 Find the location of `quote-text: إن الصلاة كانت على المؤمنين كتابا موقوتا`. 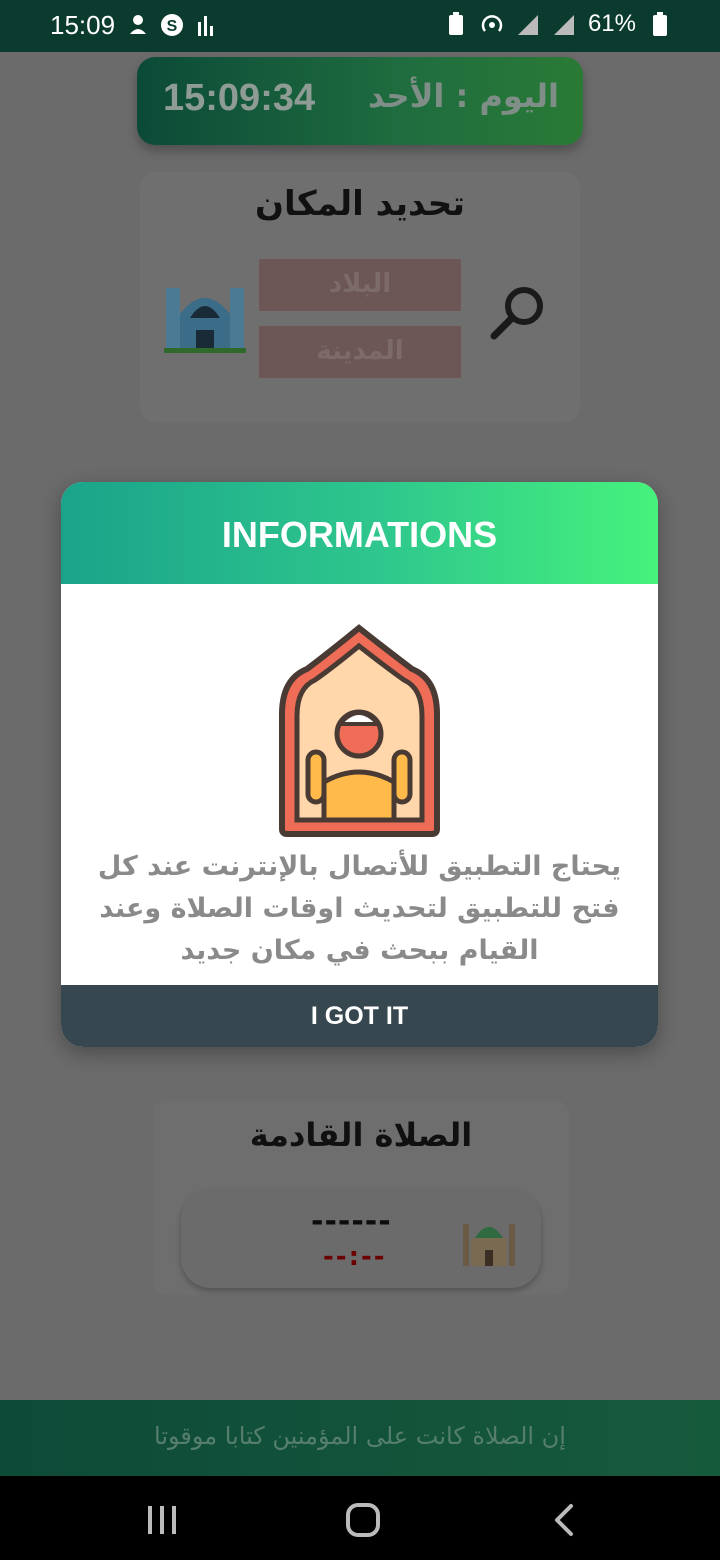

quote-text: إن الصلاة كانت على المؤمنين كتابا موقوتا is located at coordinates (360, 1436).